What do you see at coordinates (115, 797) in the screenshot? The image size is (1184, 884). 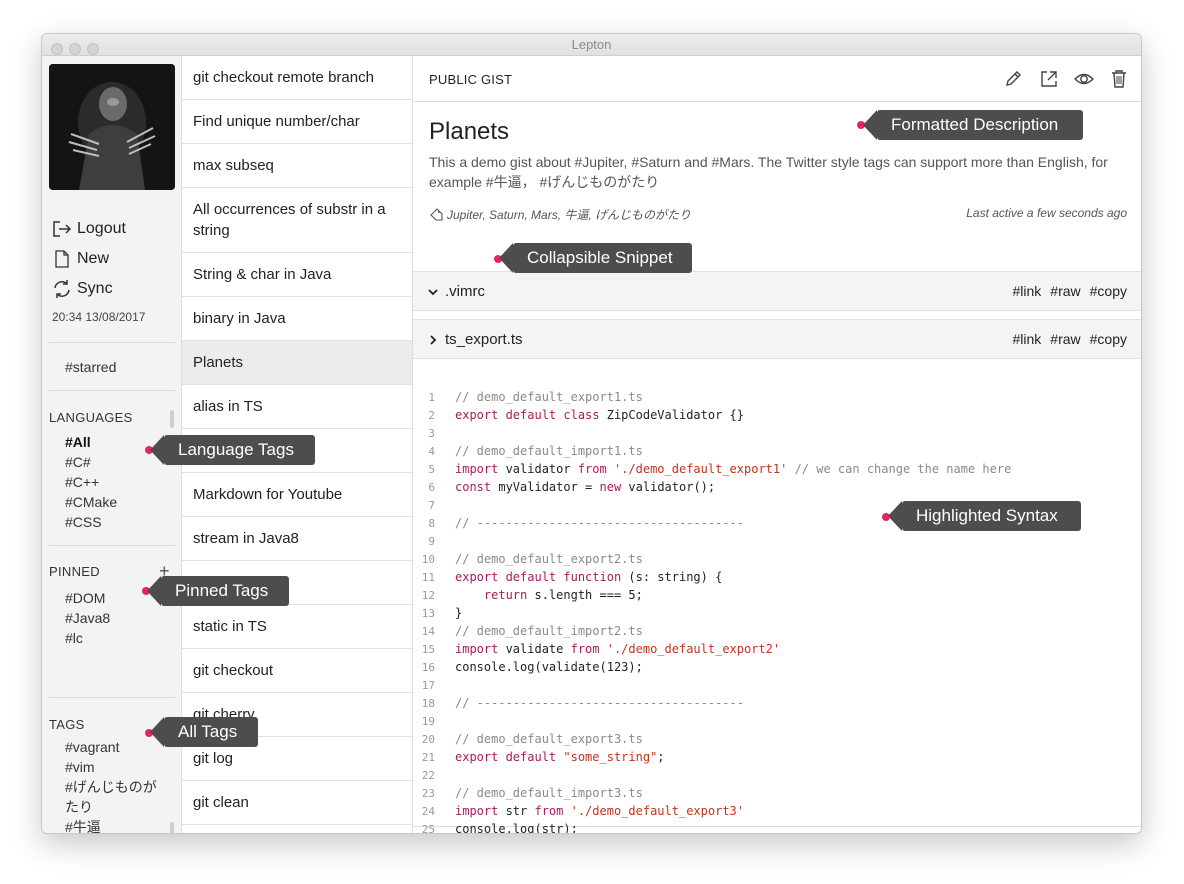 I see `tag-item: #げんじものがたり` at bounding box center [115, 797].